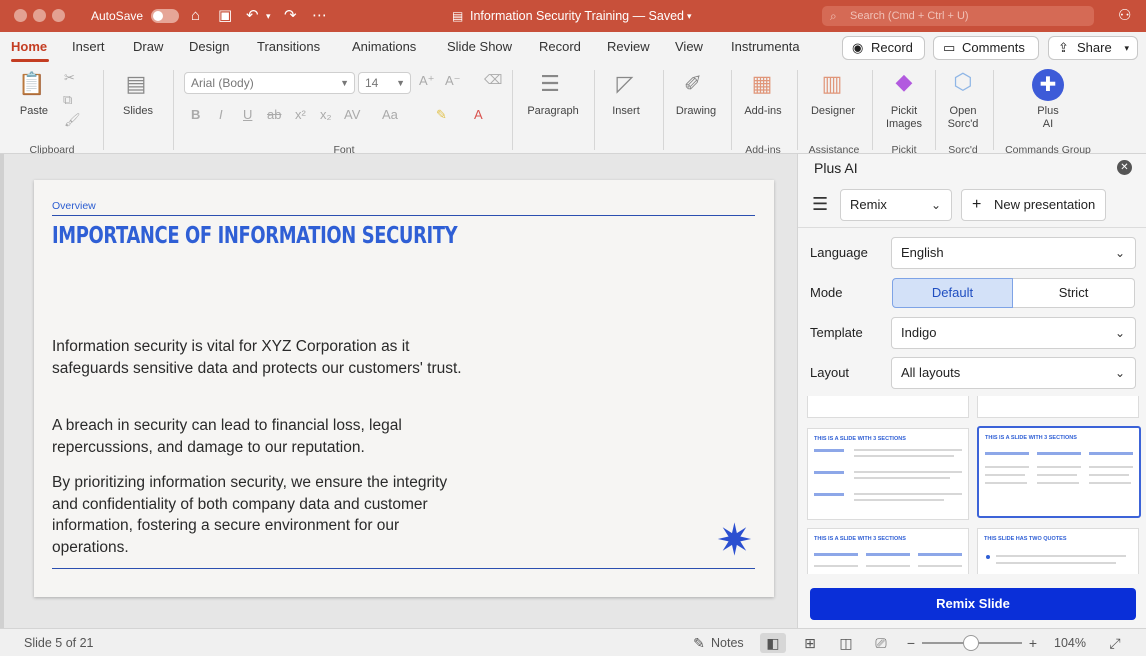 The width and height of the screenshot is (1146, 656). I want to click on character-spacing-icon: AV, so click(352, 114).